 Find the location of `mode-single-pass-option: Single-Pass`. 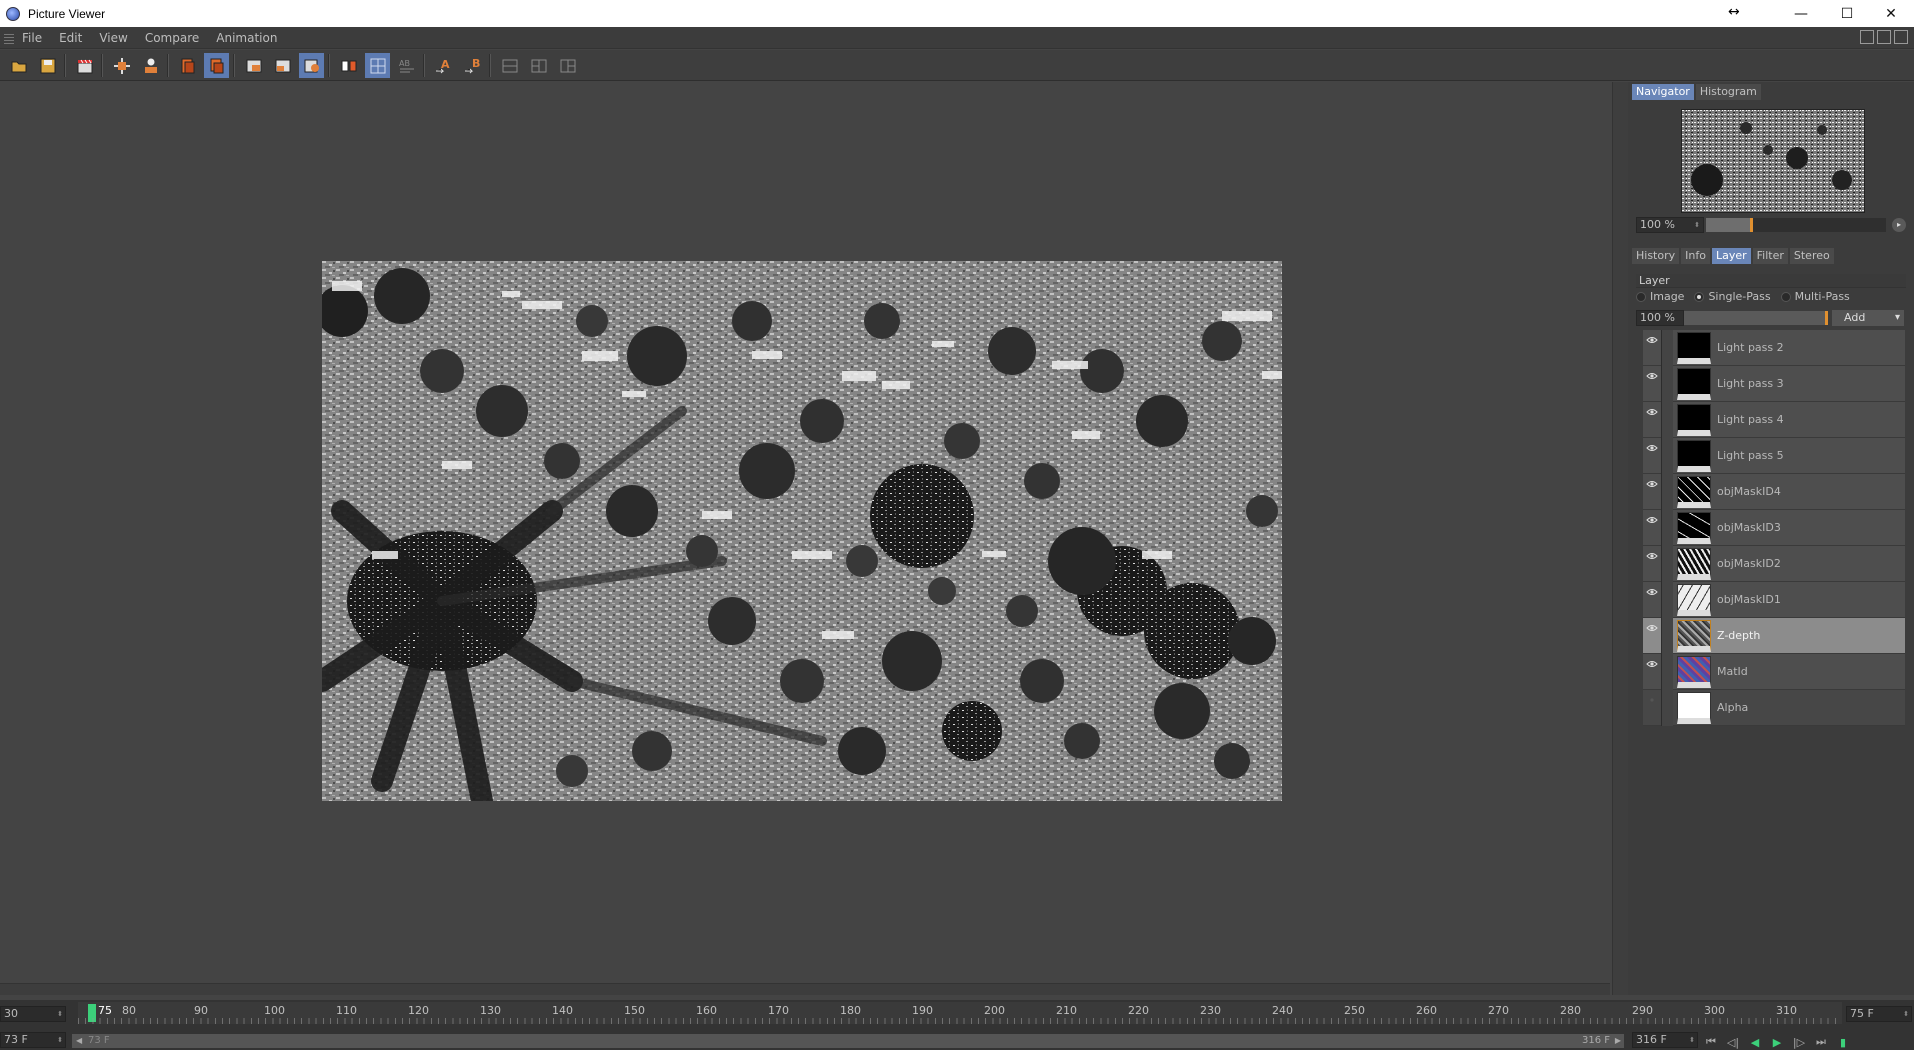

mode-single-pass-option: Single-Pass is located at coordinates (1732, 296).